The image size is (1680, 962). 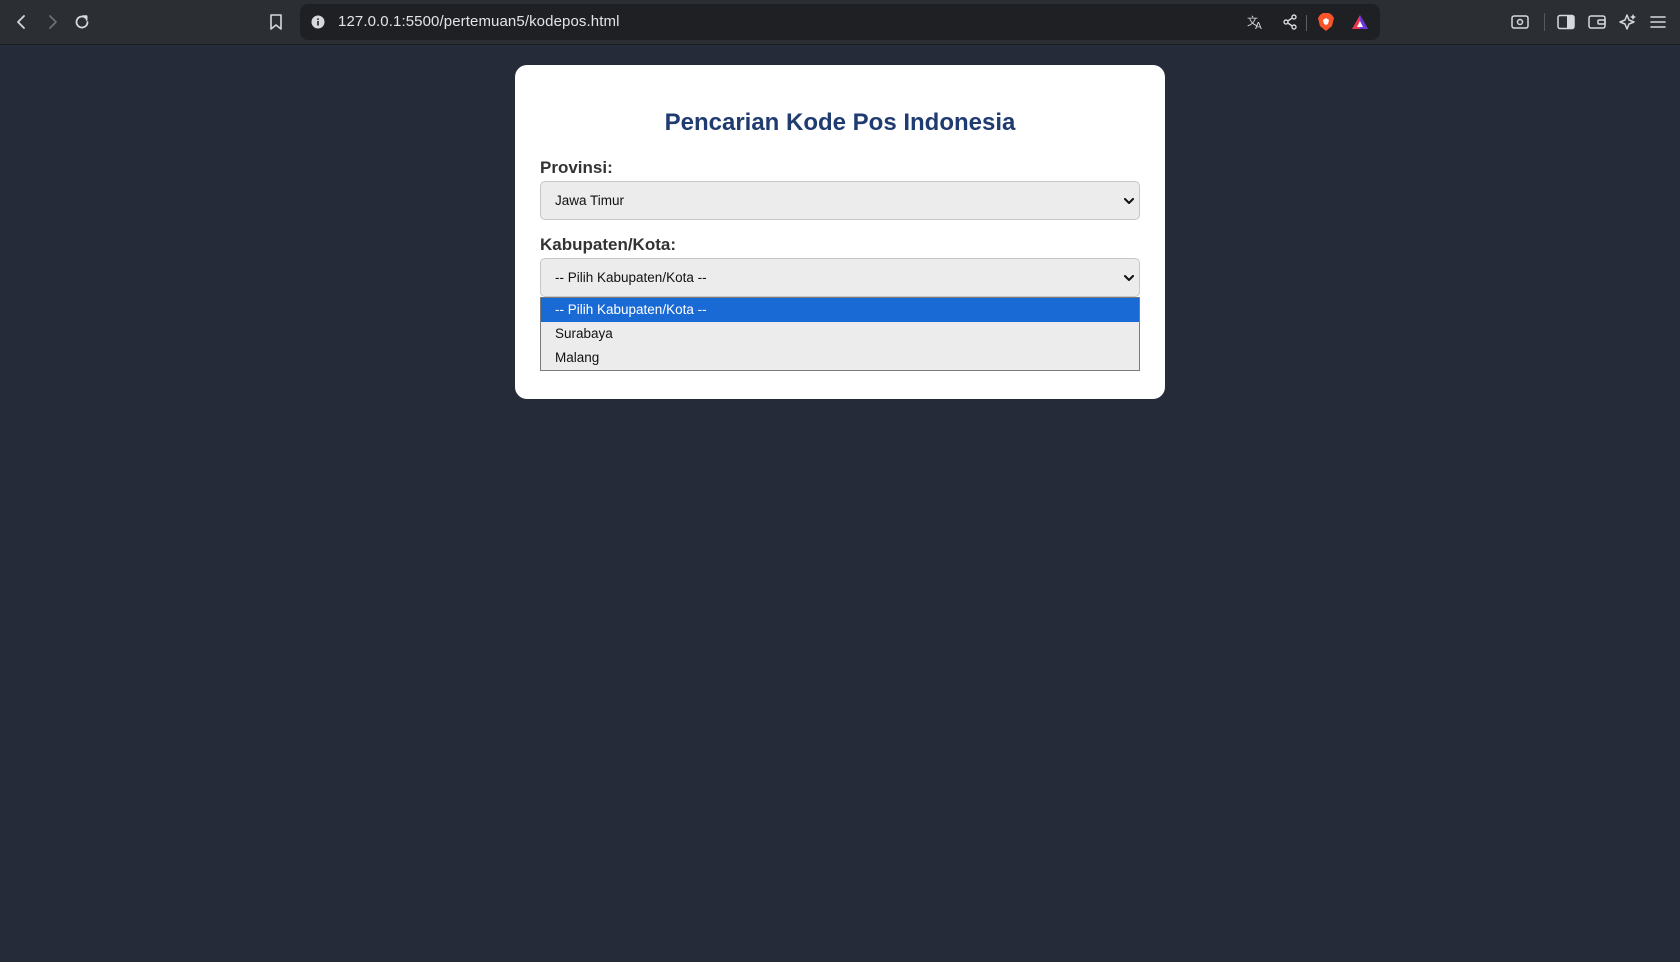 What do you see at coordinates (276, 22) in the screenshot?
I see `bookmark-icon` at bounding box center [276, 22].